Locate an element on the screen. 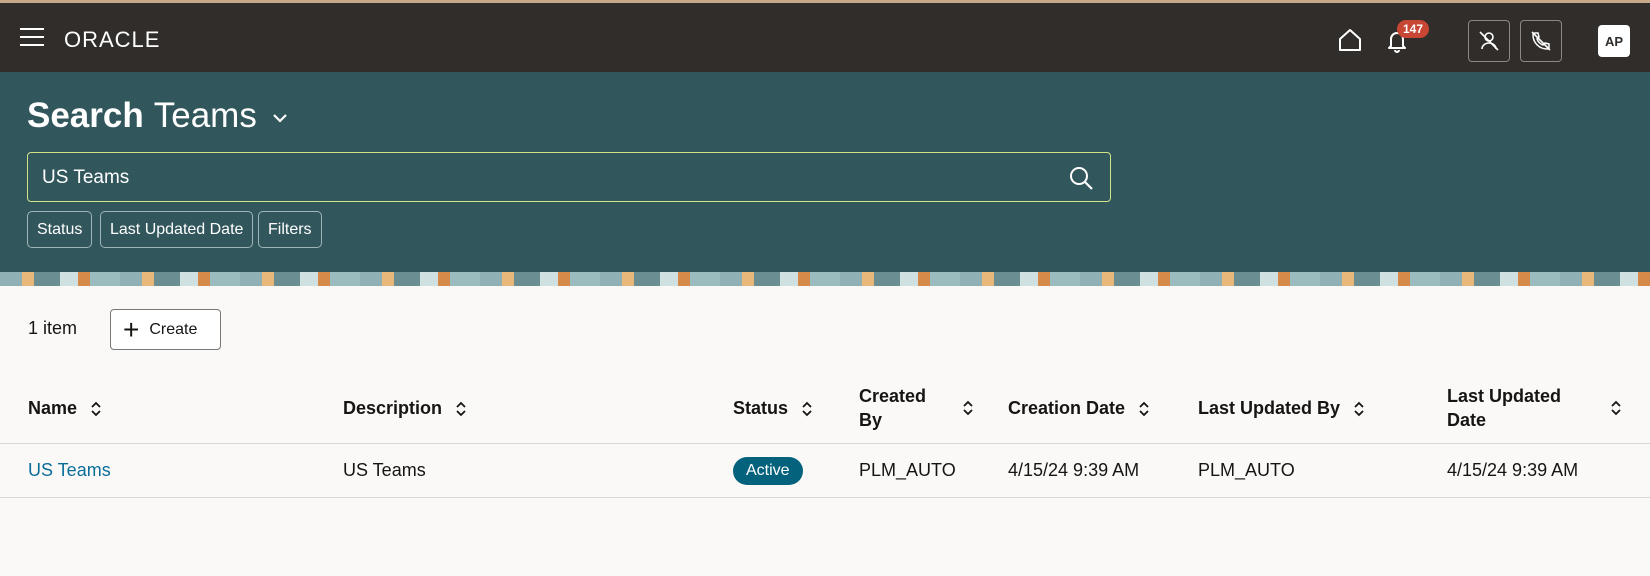  search-icon is located at coordinates (1081, 178).